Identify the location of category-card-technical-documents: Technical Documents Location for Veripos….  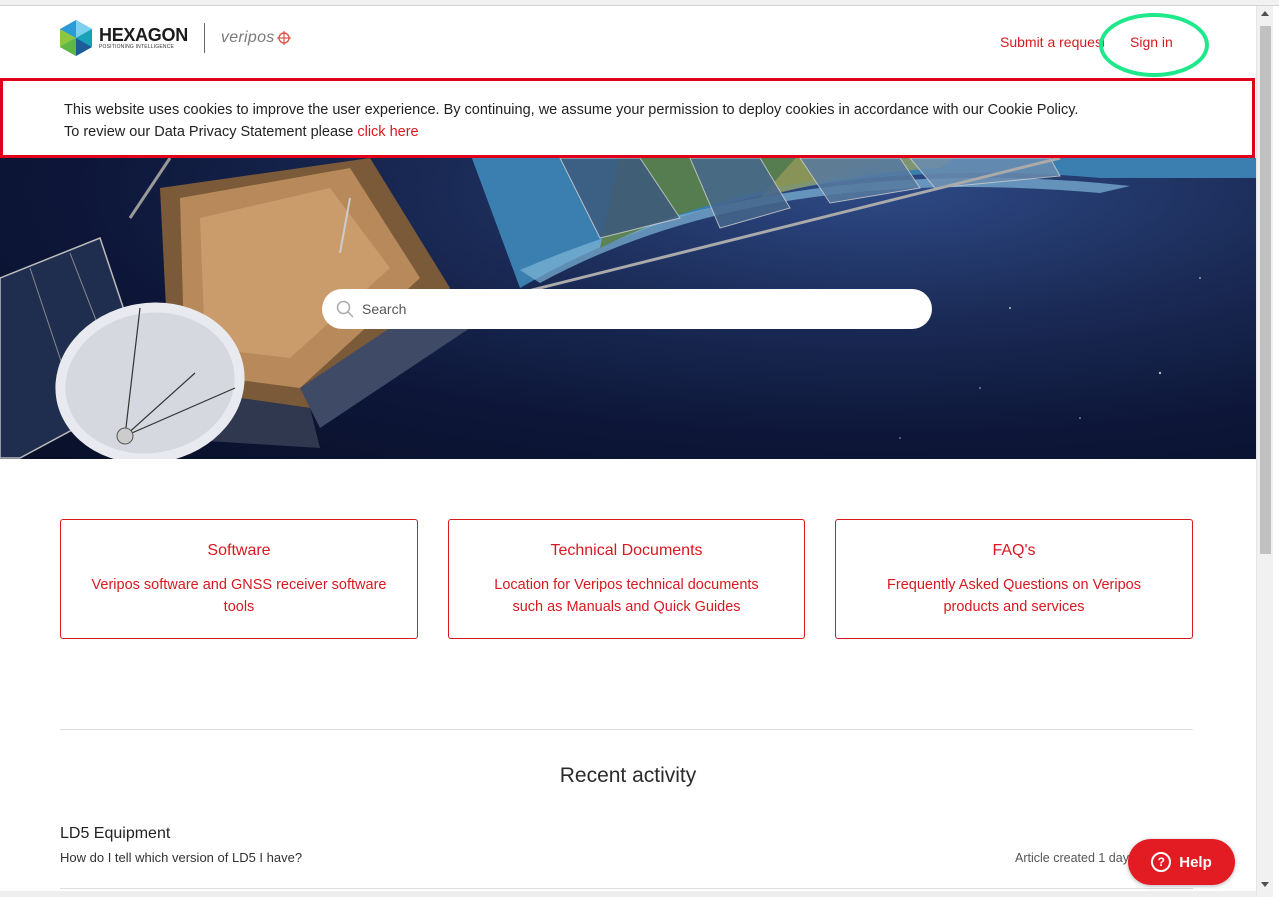
(626, 579).